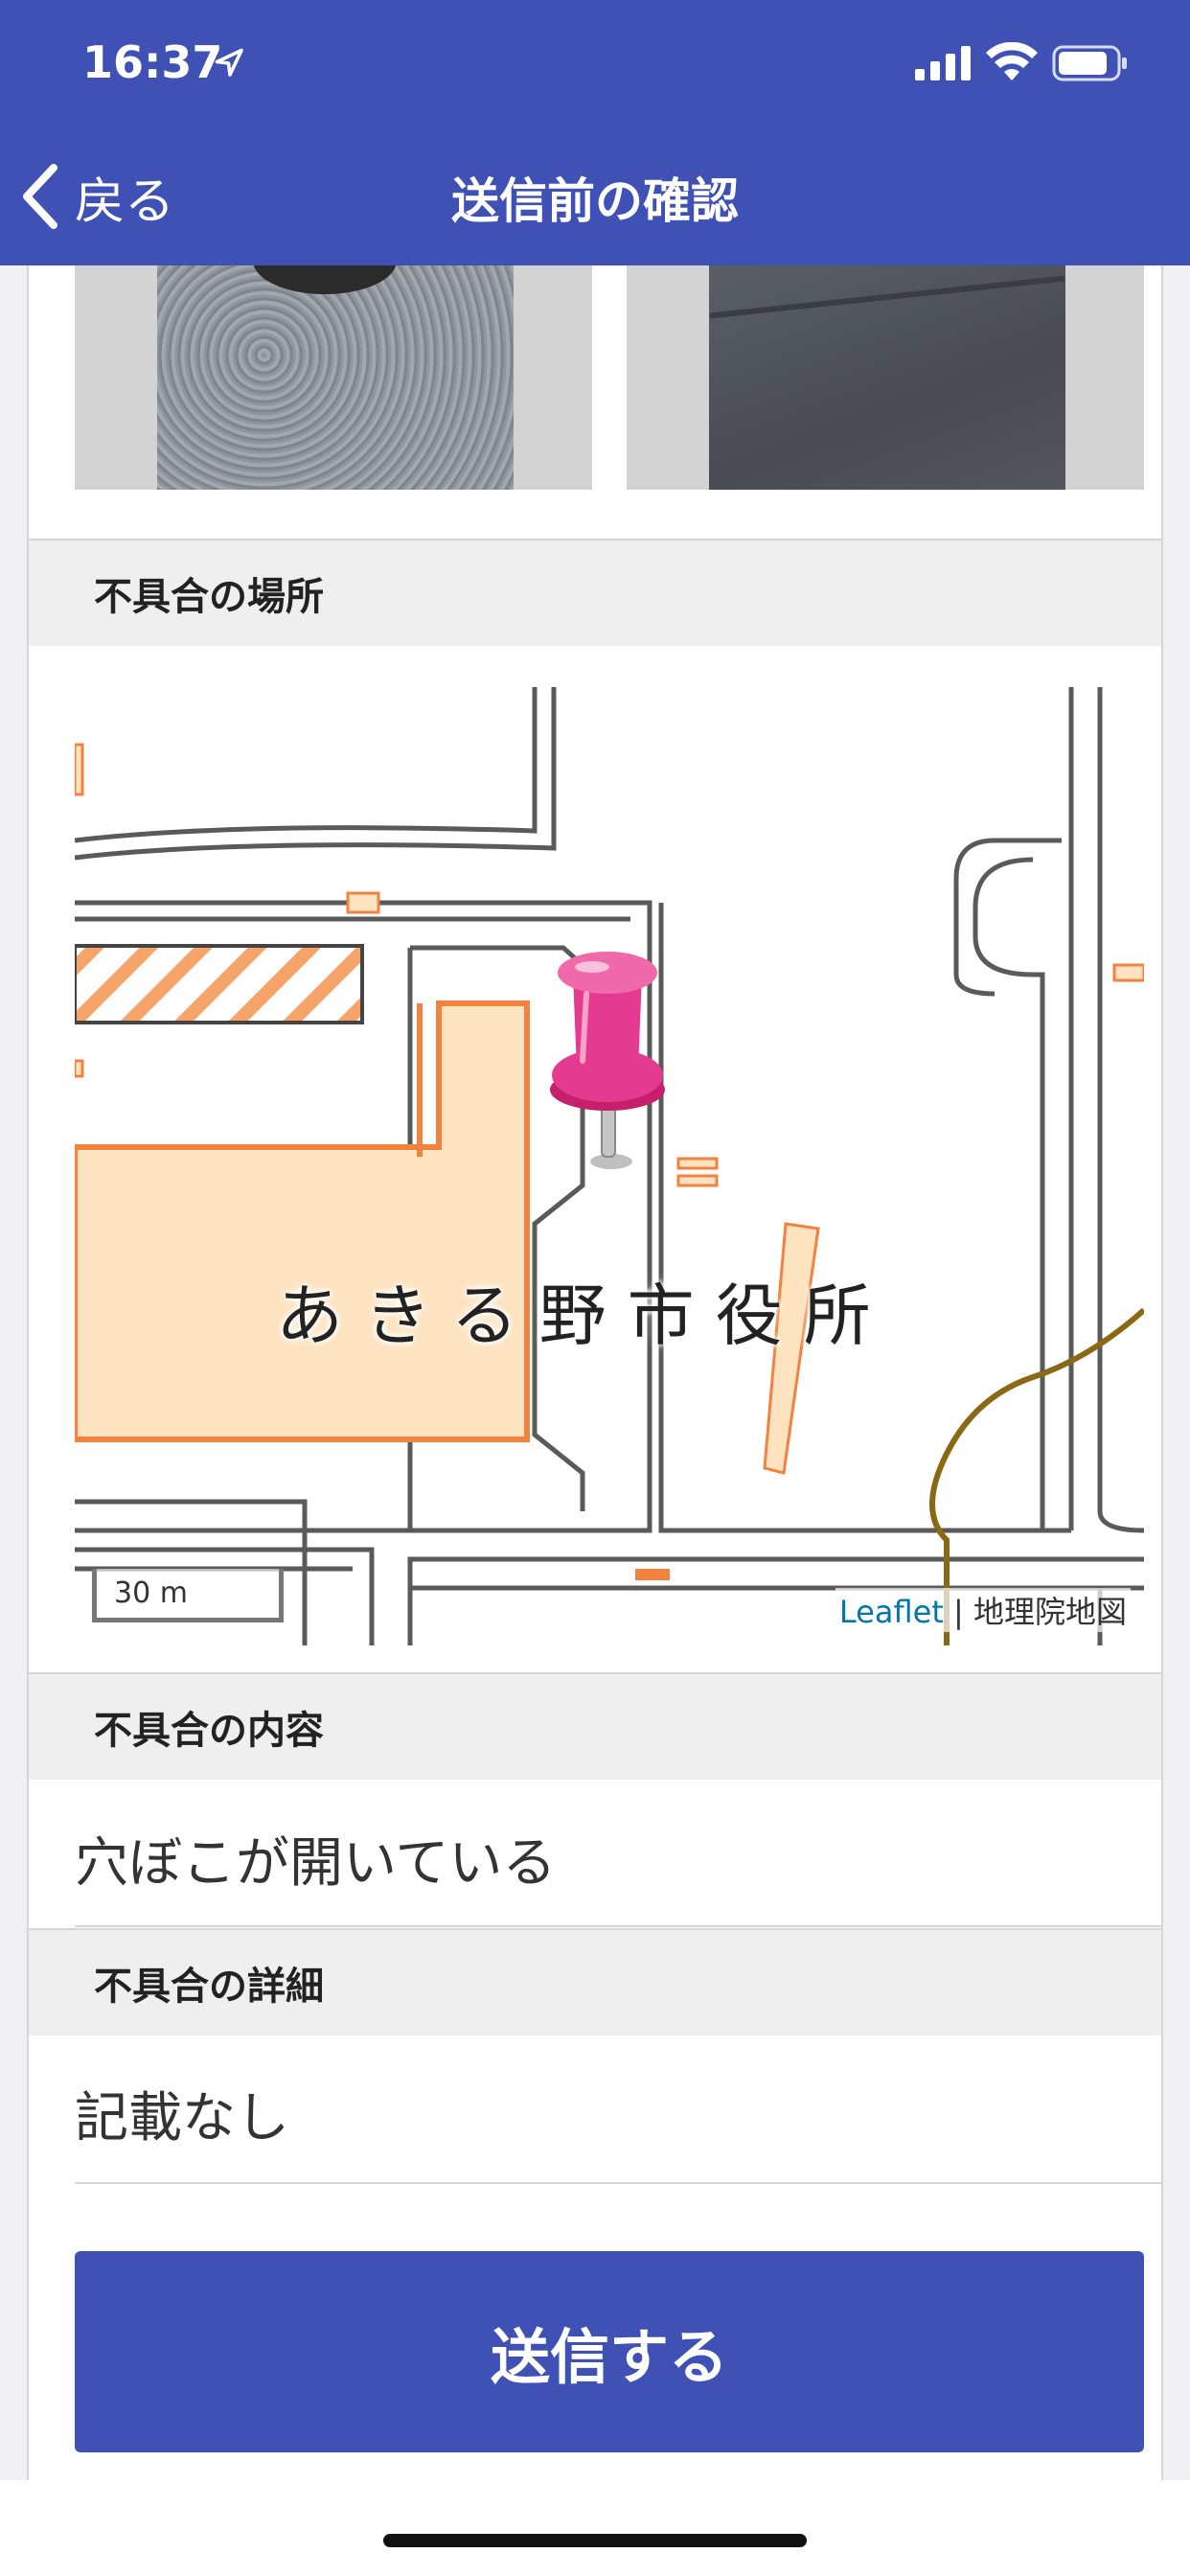  Describe the element at coordinates (584, 1315) in the screenshot. I see `map-place-label: あきる野市役所` at that location.